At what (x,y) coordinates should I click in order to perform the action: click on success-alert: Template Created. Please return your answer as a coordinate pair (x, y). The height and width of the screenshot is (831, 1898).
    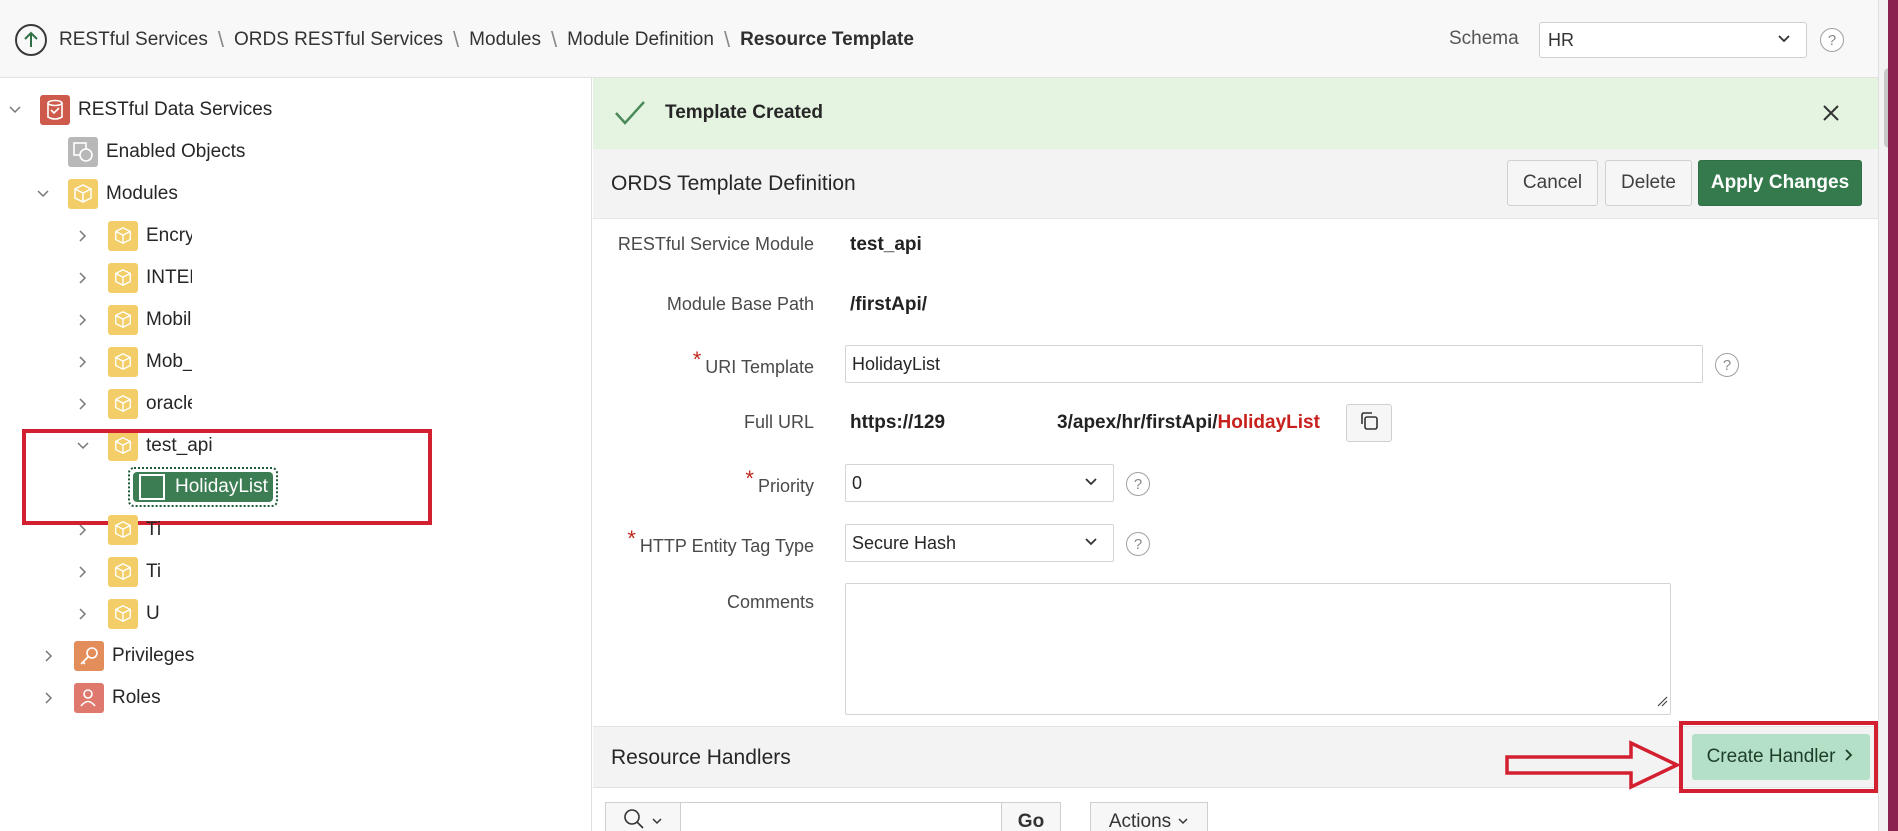
    Looking at the image, I should click on (1235, 113).